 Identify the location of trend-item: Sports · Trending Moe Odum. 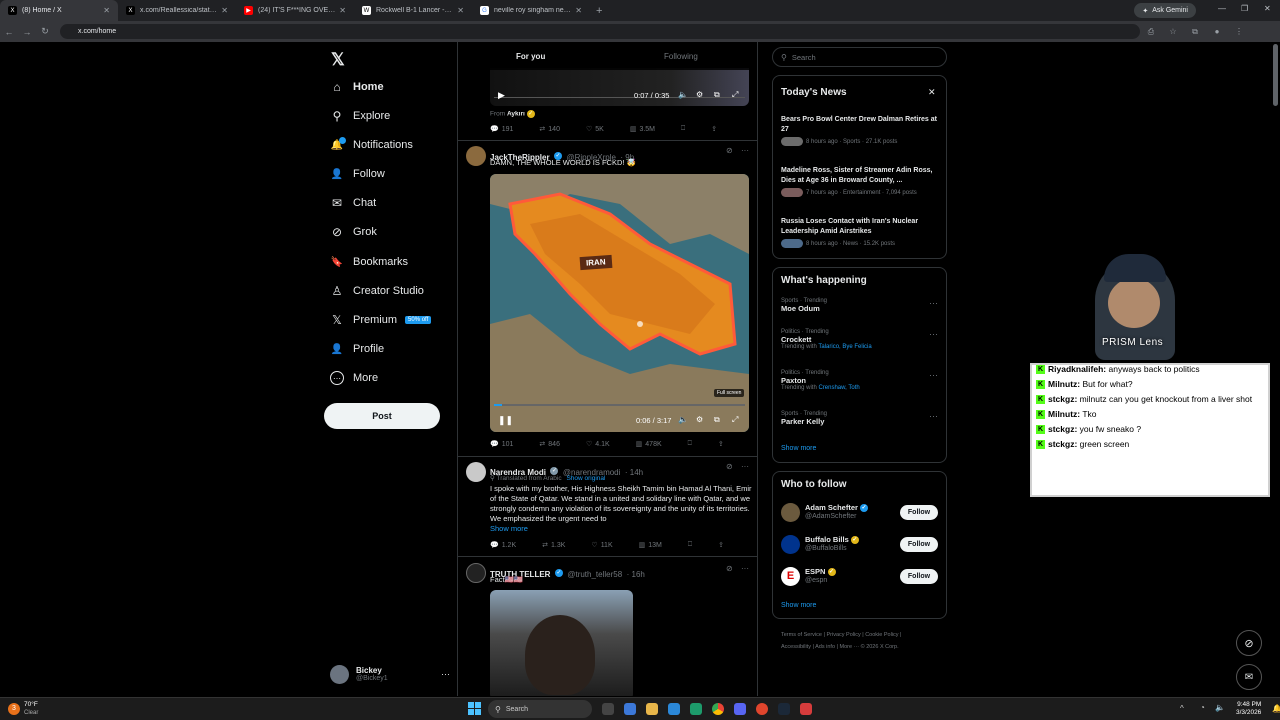
(861, 305).